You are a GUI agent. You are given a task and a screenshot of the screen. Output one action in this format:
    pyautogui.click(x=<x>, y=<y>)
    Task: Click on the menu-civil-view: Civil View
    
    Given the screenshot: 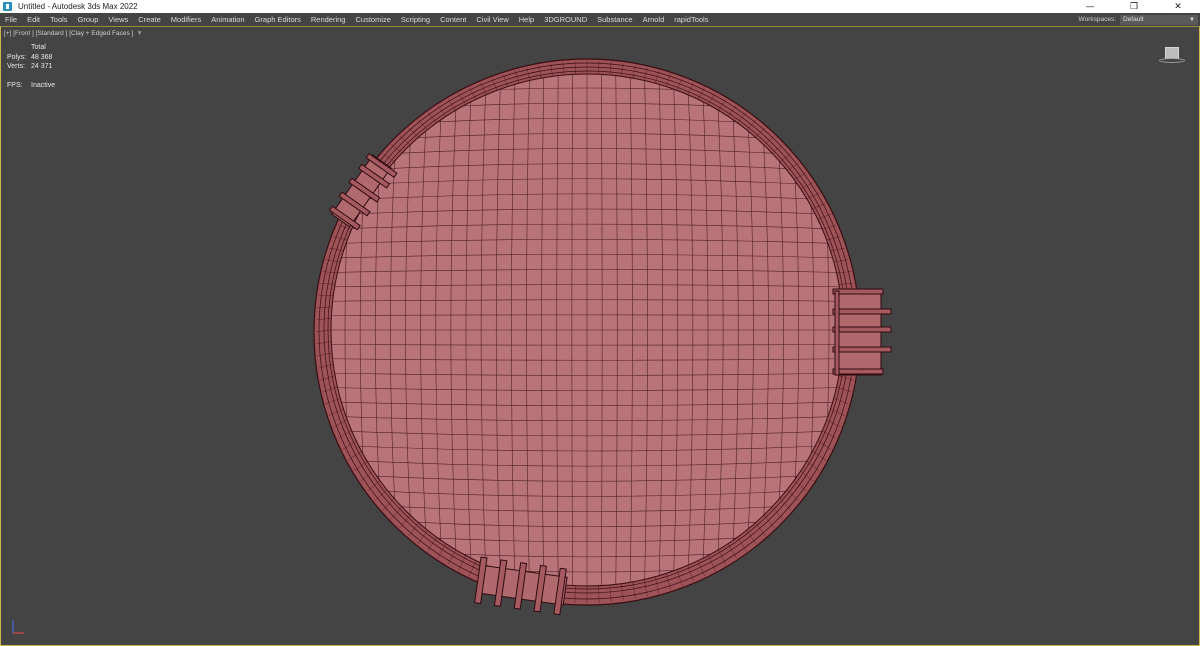 What is the action you would take?
    pyautogui.click(x=492, y=19)
    